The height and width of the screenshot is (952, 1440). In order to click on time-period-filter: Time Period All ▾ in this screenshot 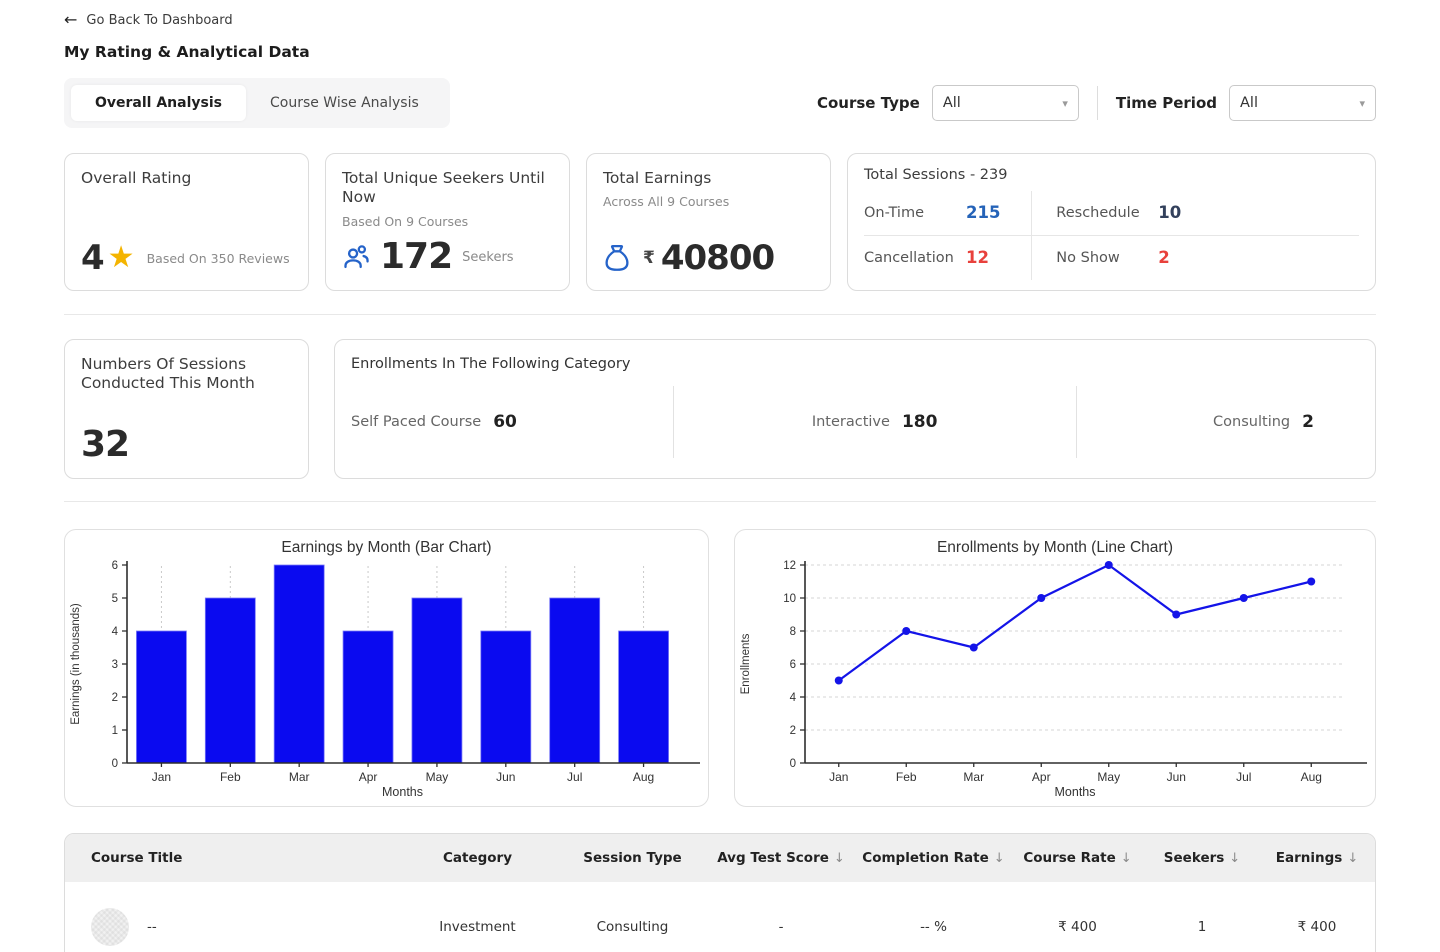, I will do `click(1246, 103)`.